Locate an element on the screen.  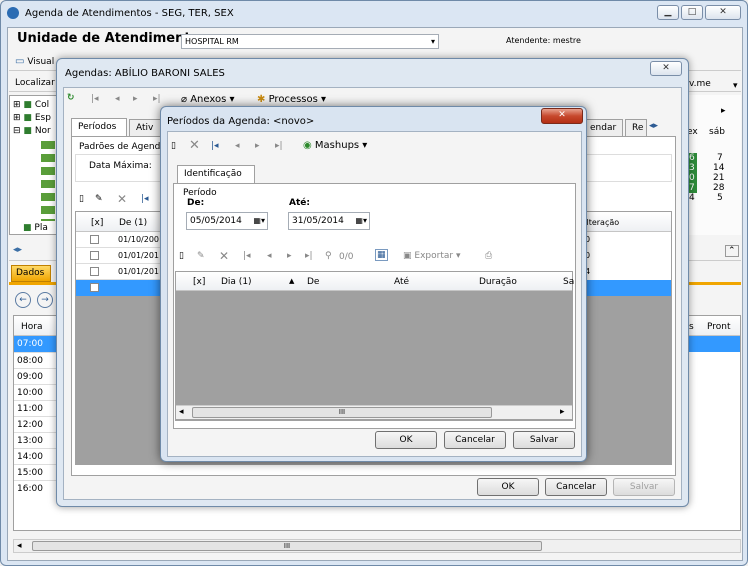
mashups-menu: ◉ Mashups ▾ is located at coordinates (335, 145).